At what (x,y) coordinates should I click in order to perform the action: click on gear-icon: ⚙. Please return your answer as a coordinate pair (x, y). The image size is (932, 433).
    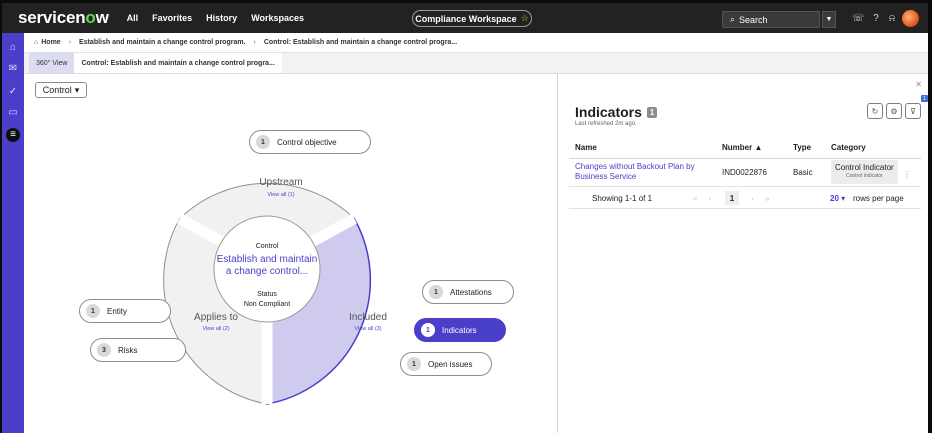
    Looking at the image, I should click on (894, 111).